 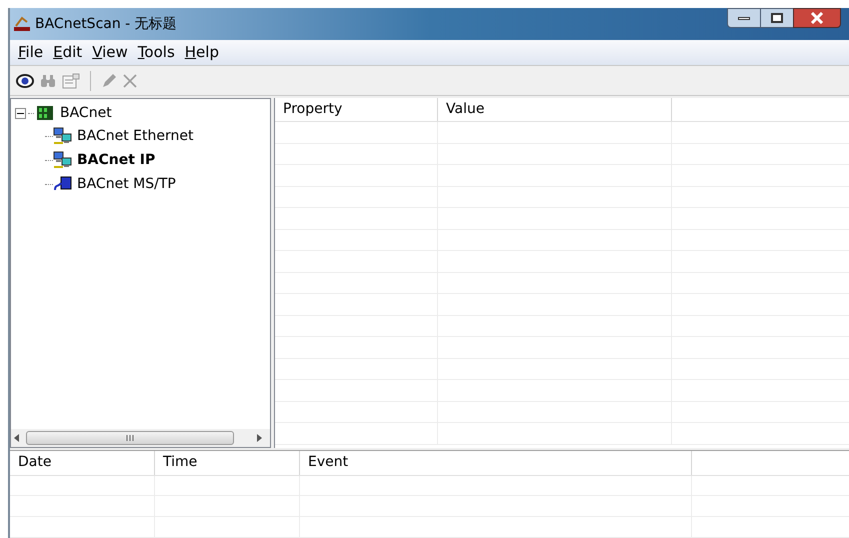 What do you see at coordinates (106, 24) in the screenshot?
I see `window-title: BACnetScan - 无标题` at bounding box center [106, 24].